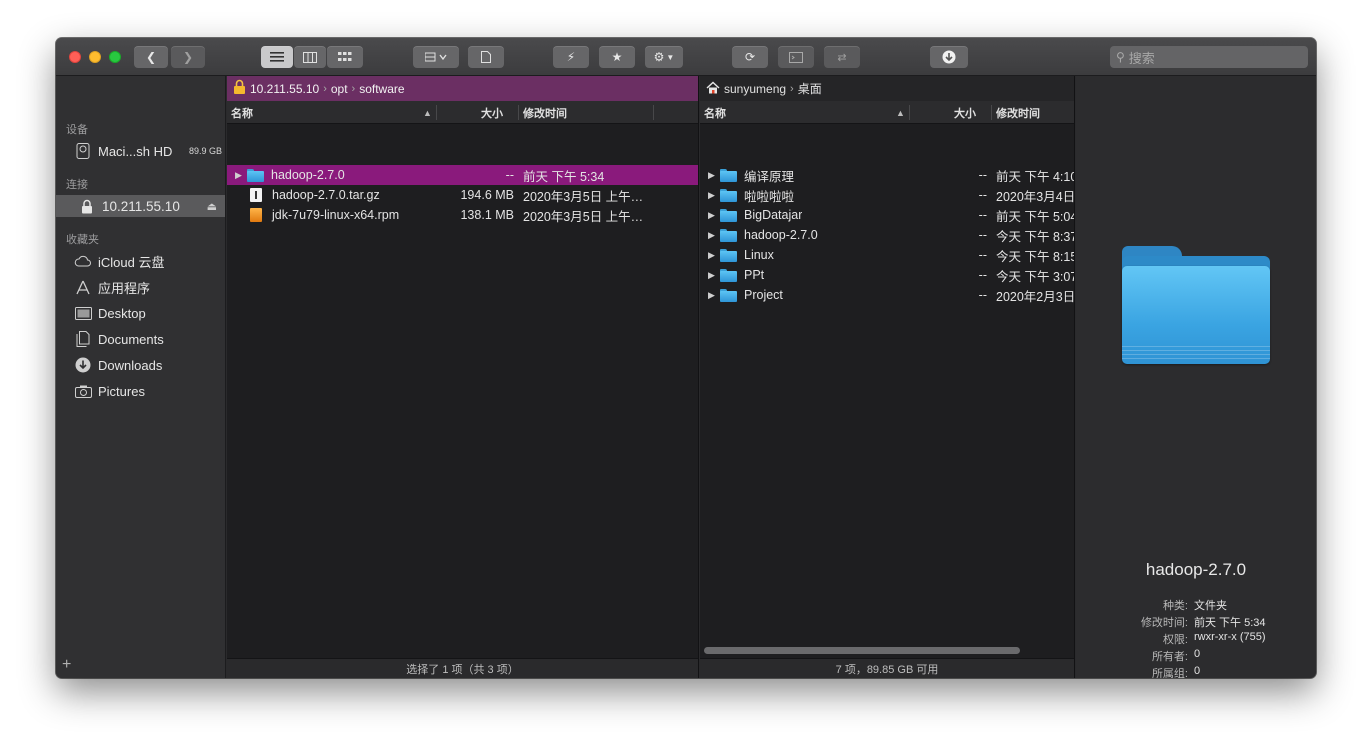 This screenshot has height=752, width=1372. Describe the element at coordinates (862, 650) in the screenshot. I see `horizontal-scrollbar` at that location.